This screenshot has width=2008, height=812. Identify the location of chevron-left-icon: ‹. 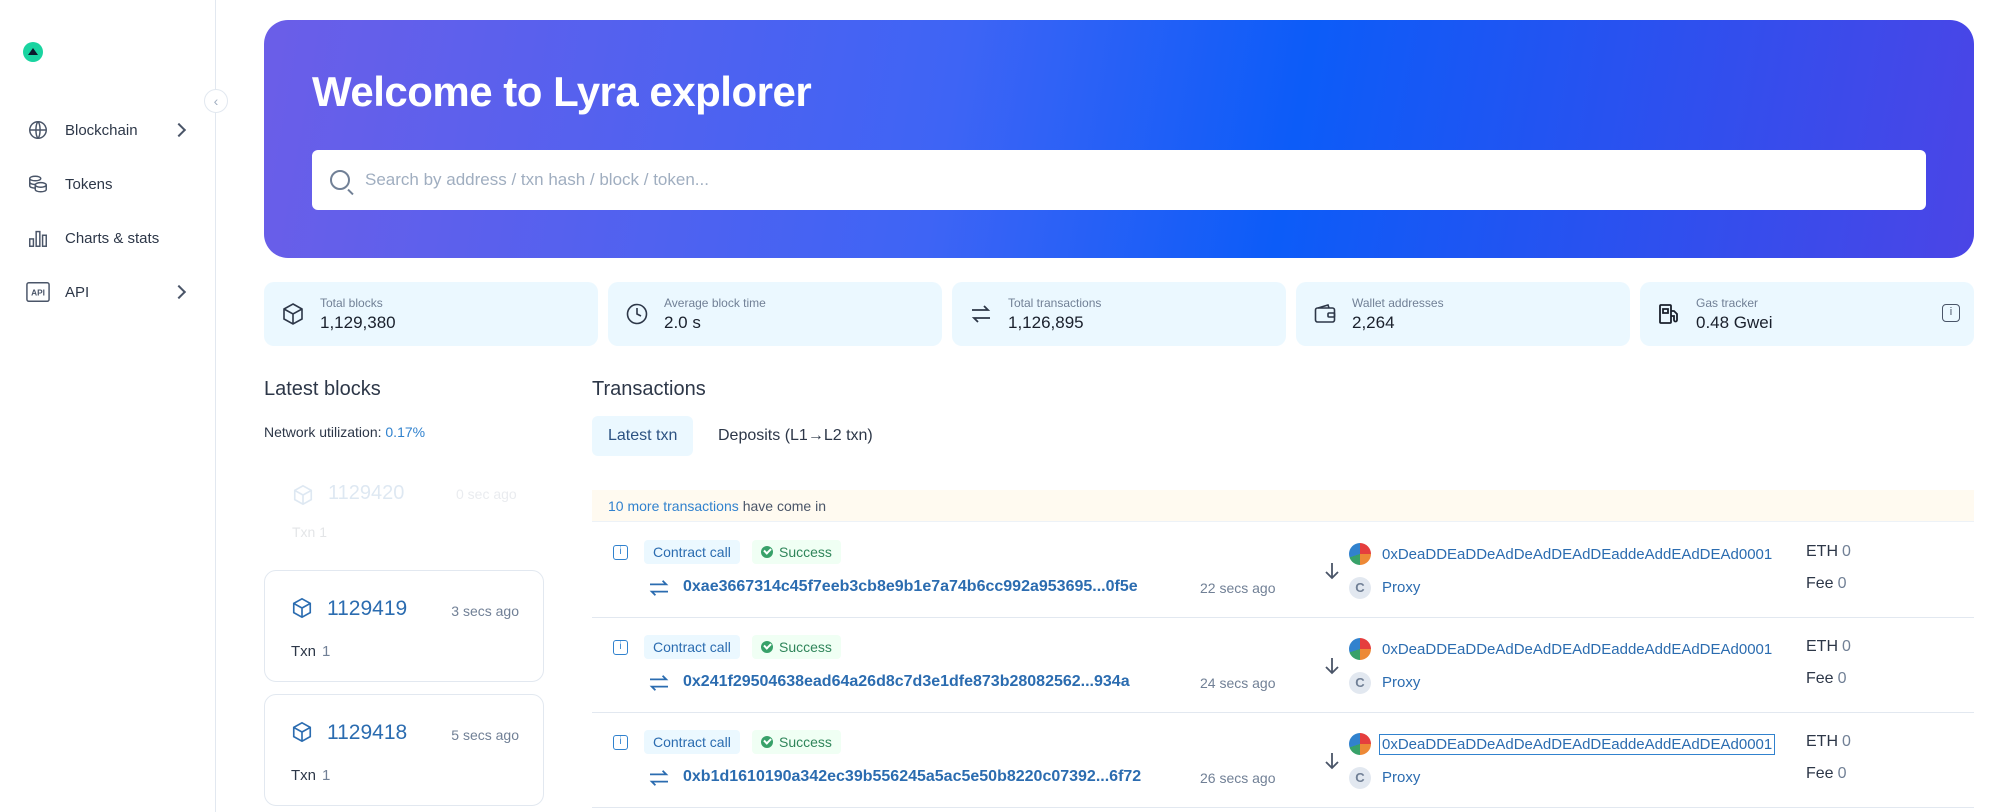
(216, 101).